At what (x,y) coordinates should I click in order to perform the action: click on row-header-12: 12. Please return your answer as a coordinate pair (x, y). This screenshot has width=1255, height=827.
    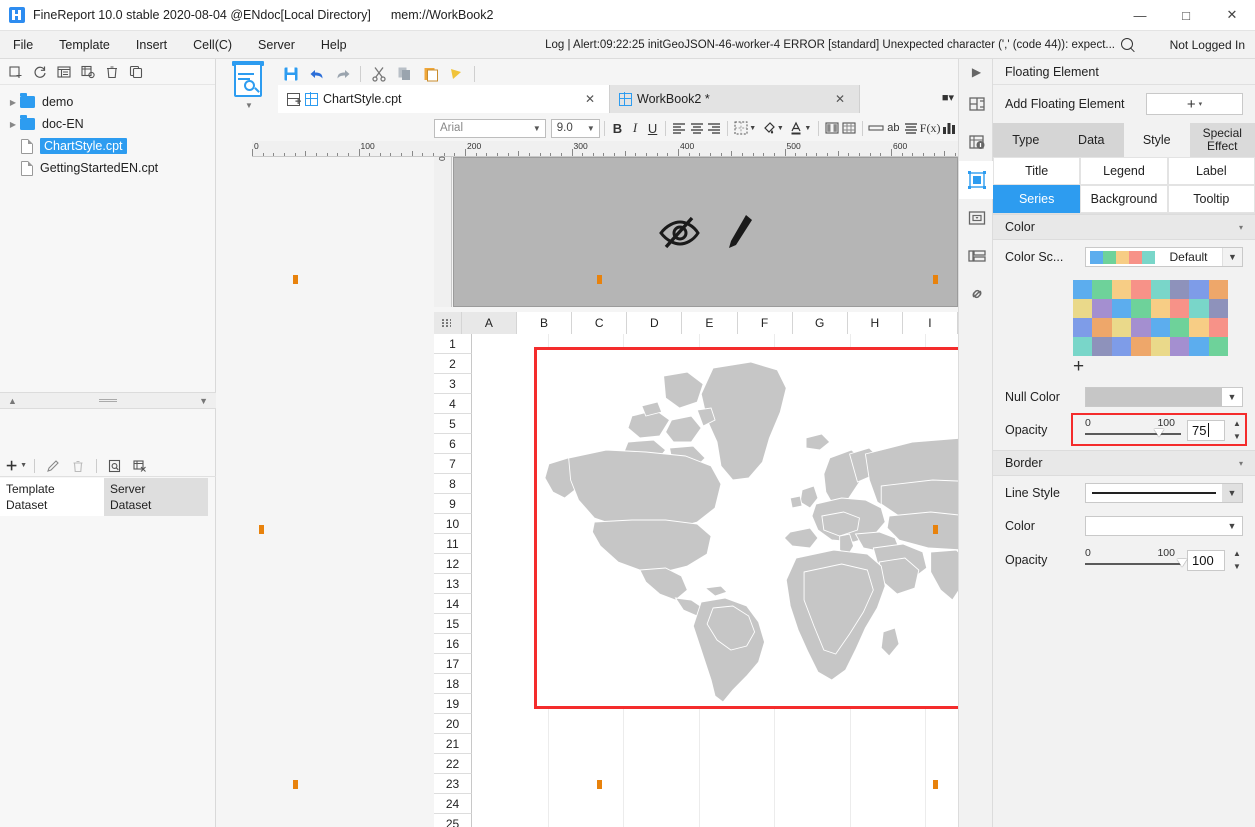
    Looking at the image, I should click on (453, 564).